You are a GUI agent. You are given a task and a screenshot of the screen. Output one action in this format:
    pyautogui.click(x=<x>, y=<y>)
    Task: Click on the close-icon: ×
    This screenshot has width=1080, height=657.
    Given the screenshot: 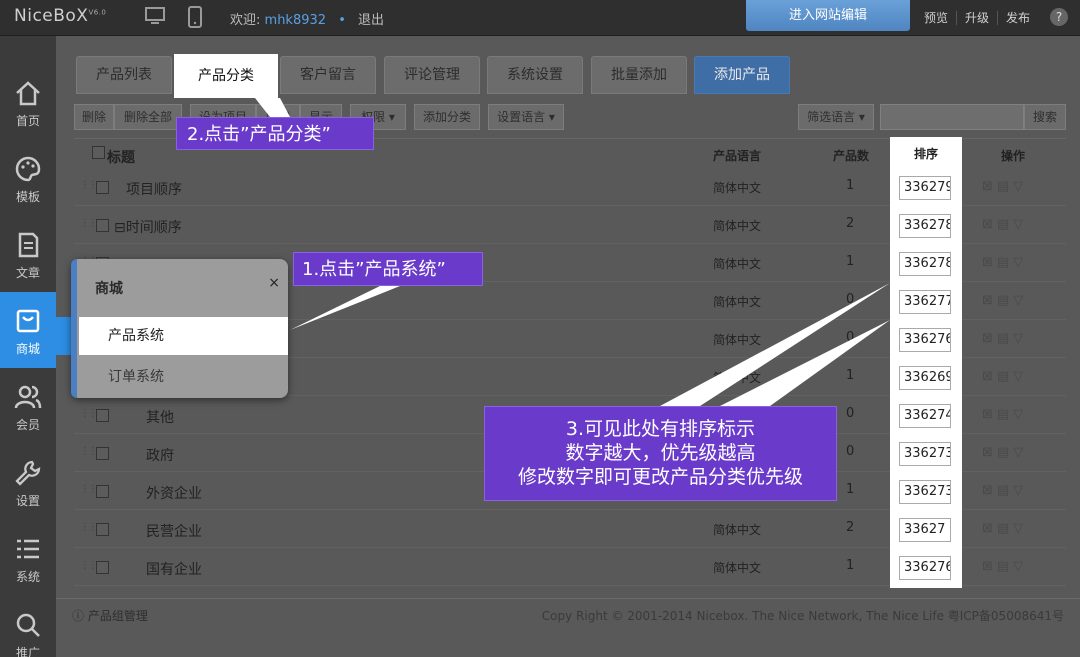 What is the action you would take?
    pyautogui.click(x=274, y=283)
    